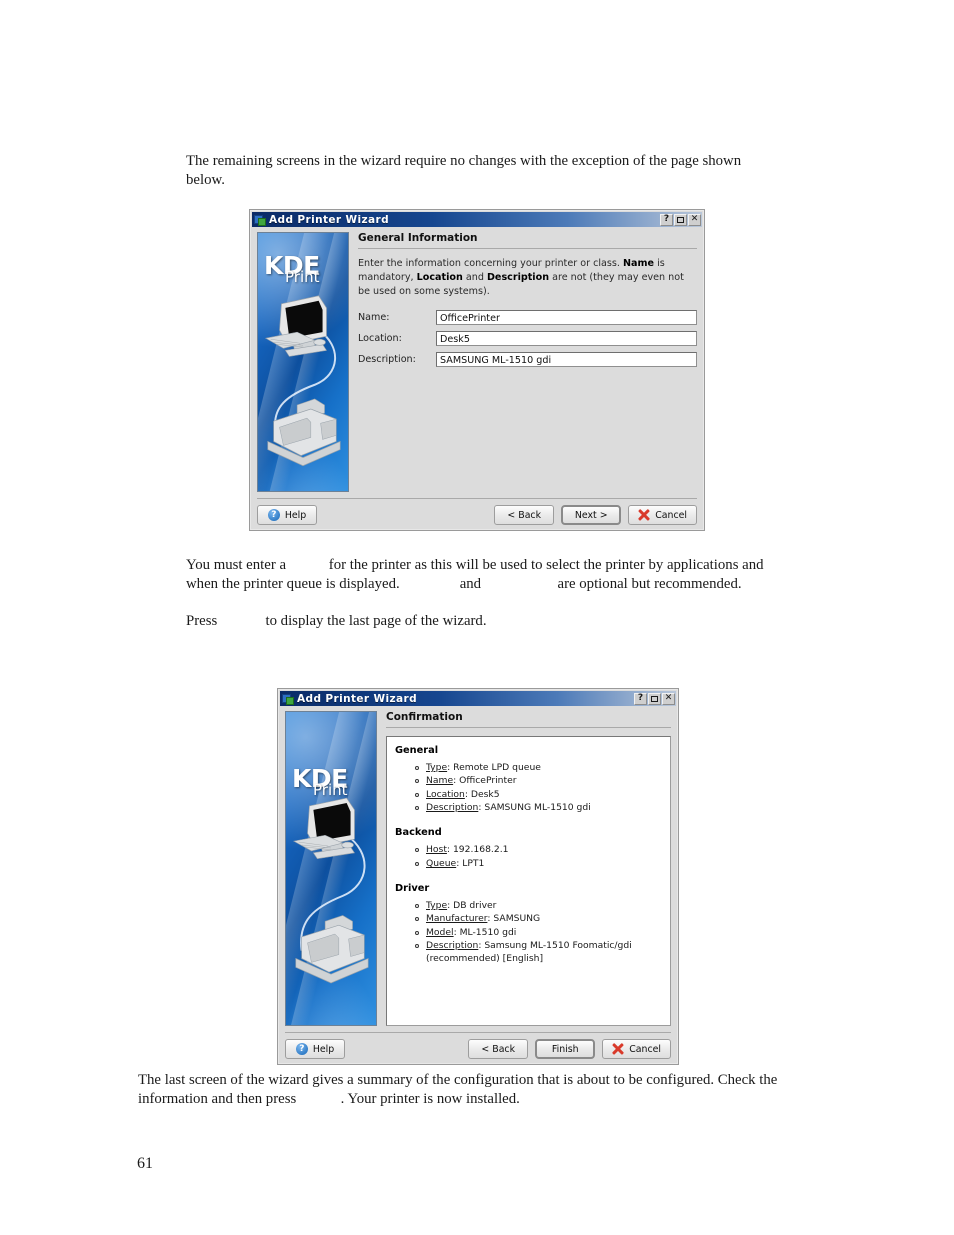 This screenshot has height=1235, width=954. Describe the element at coordinates (519, 584) in the screenshot. I see `mid-gap-description: Description` at that location.